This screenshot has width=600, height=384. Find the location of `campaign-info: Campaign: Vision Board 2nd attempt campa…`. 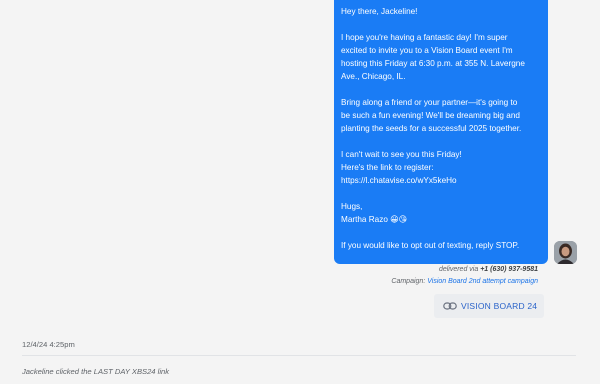

campaign-info: Campaign: Vision Board 2nd attempt campa… is located at coordinates (464, 281).